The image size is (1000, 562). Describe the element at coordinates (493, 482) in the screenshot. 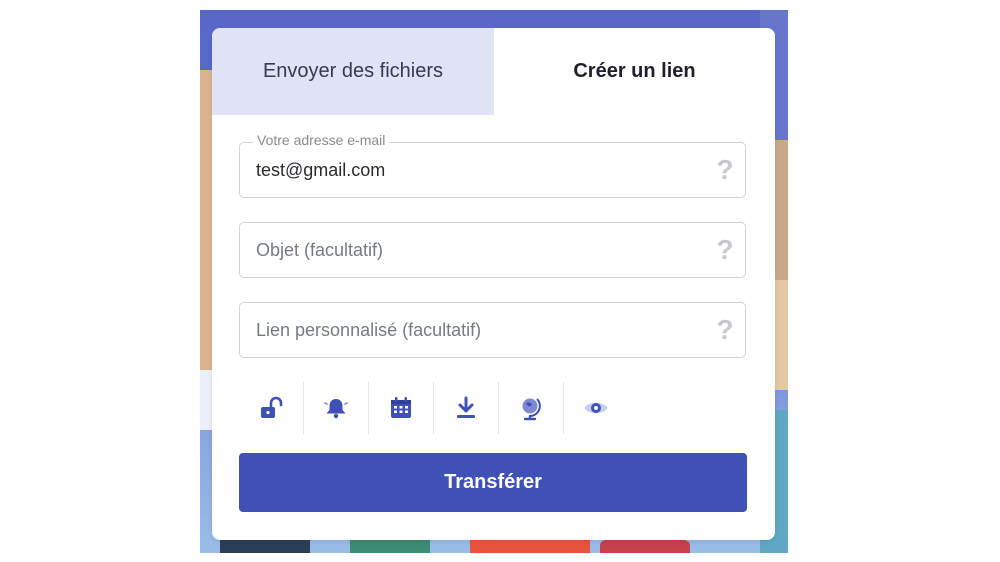

I see `transfer-button: Transférer` at that location.